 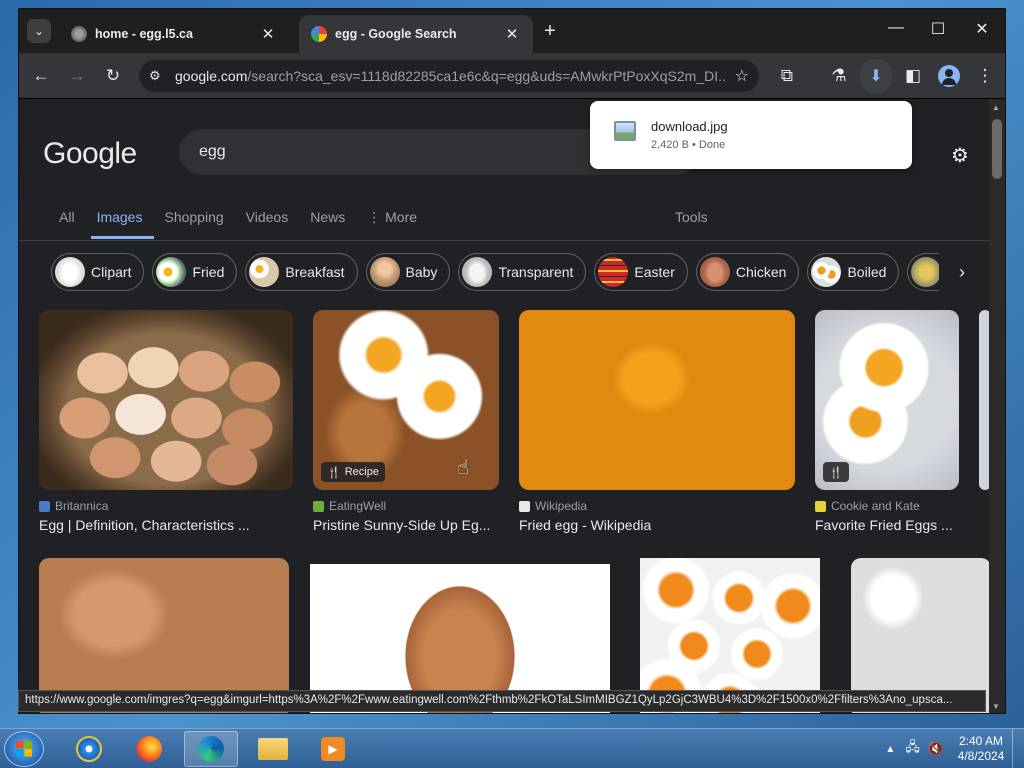 I want to click on google-logo: Google, so click(x=90, y=154).